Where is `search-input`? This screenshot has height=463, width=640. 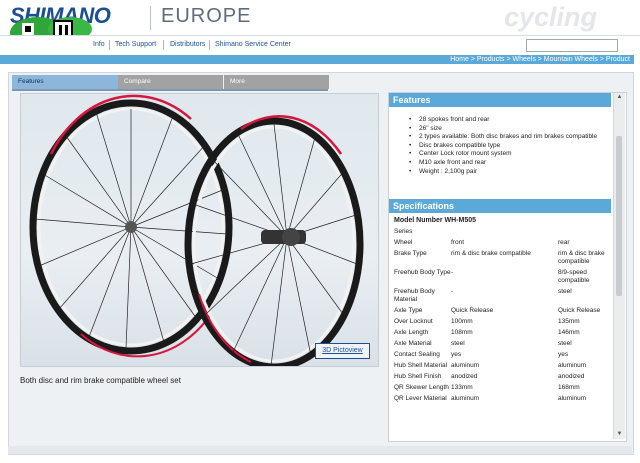
search-input is located at coordinates (572, 45).